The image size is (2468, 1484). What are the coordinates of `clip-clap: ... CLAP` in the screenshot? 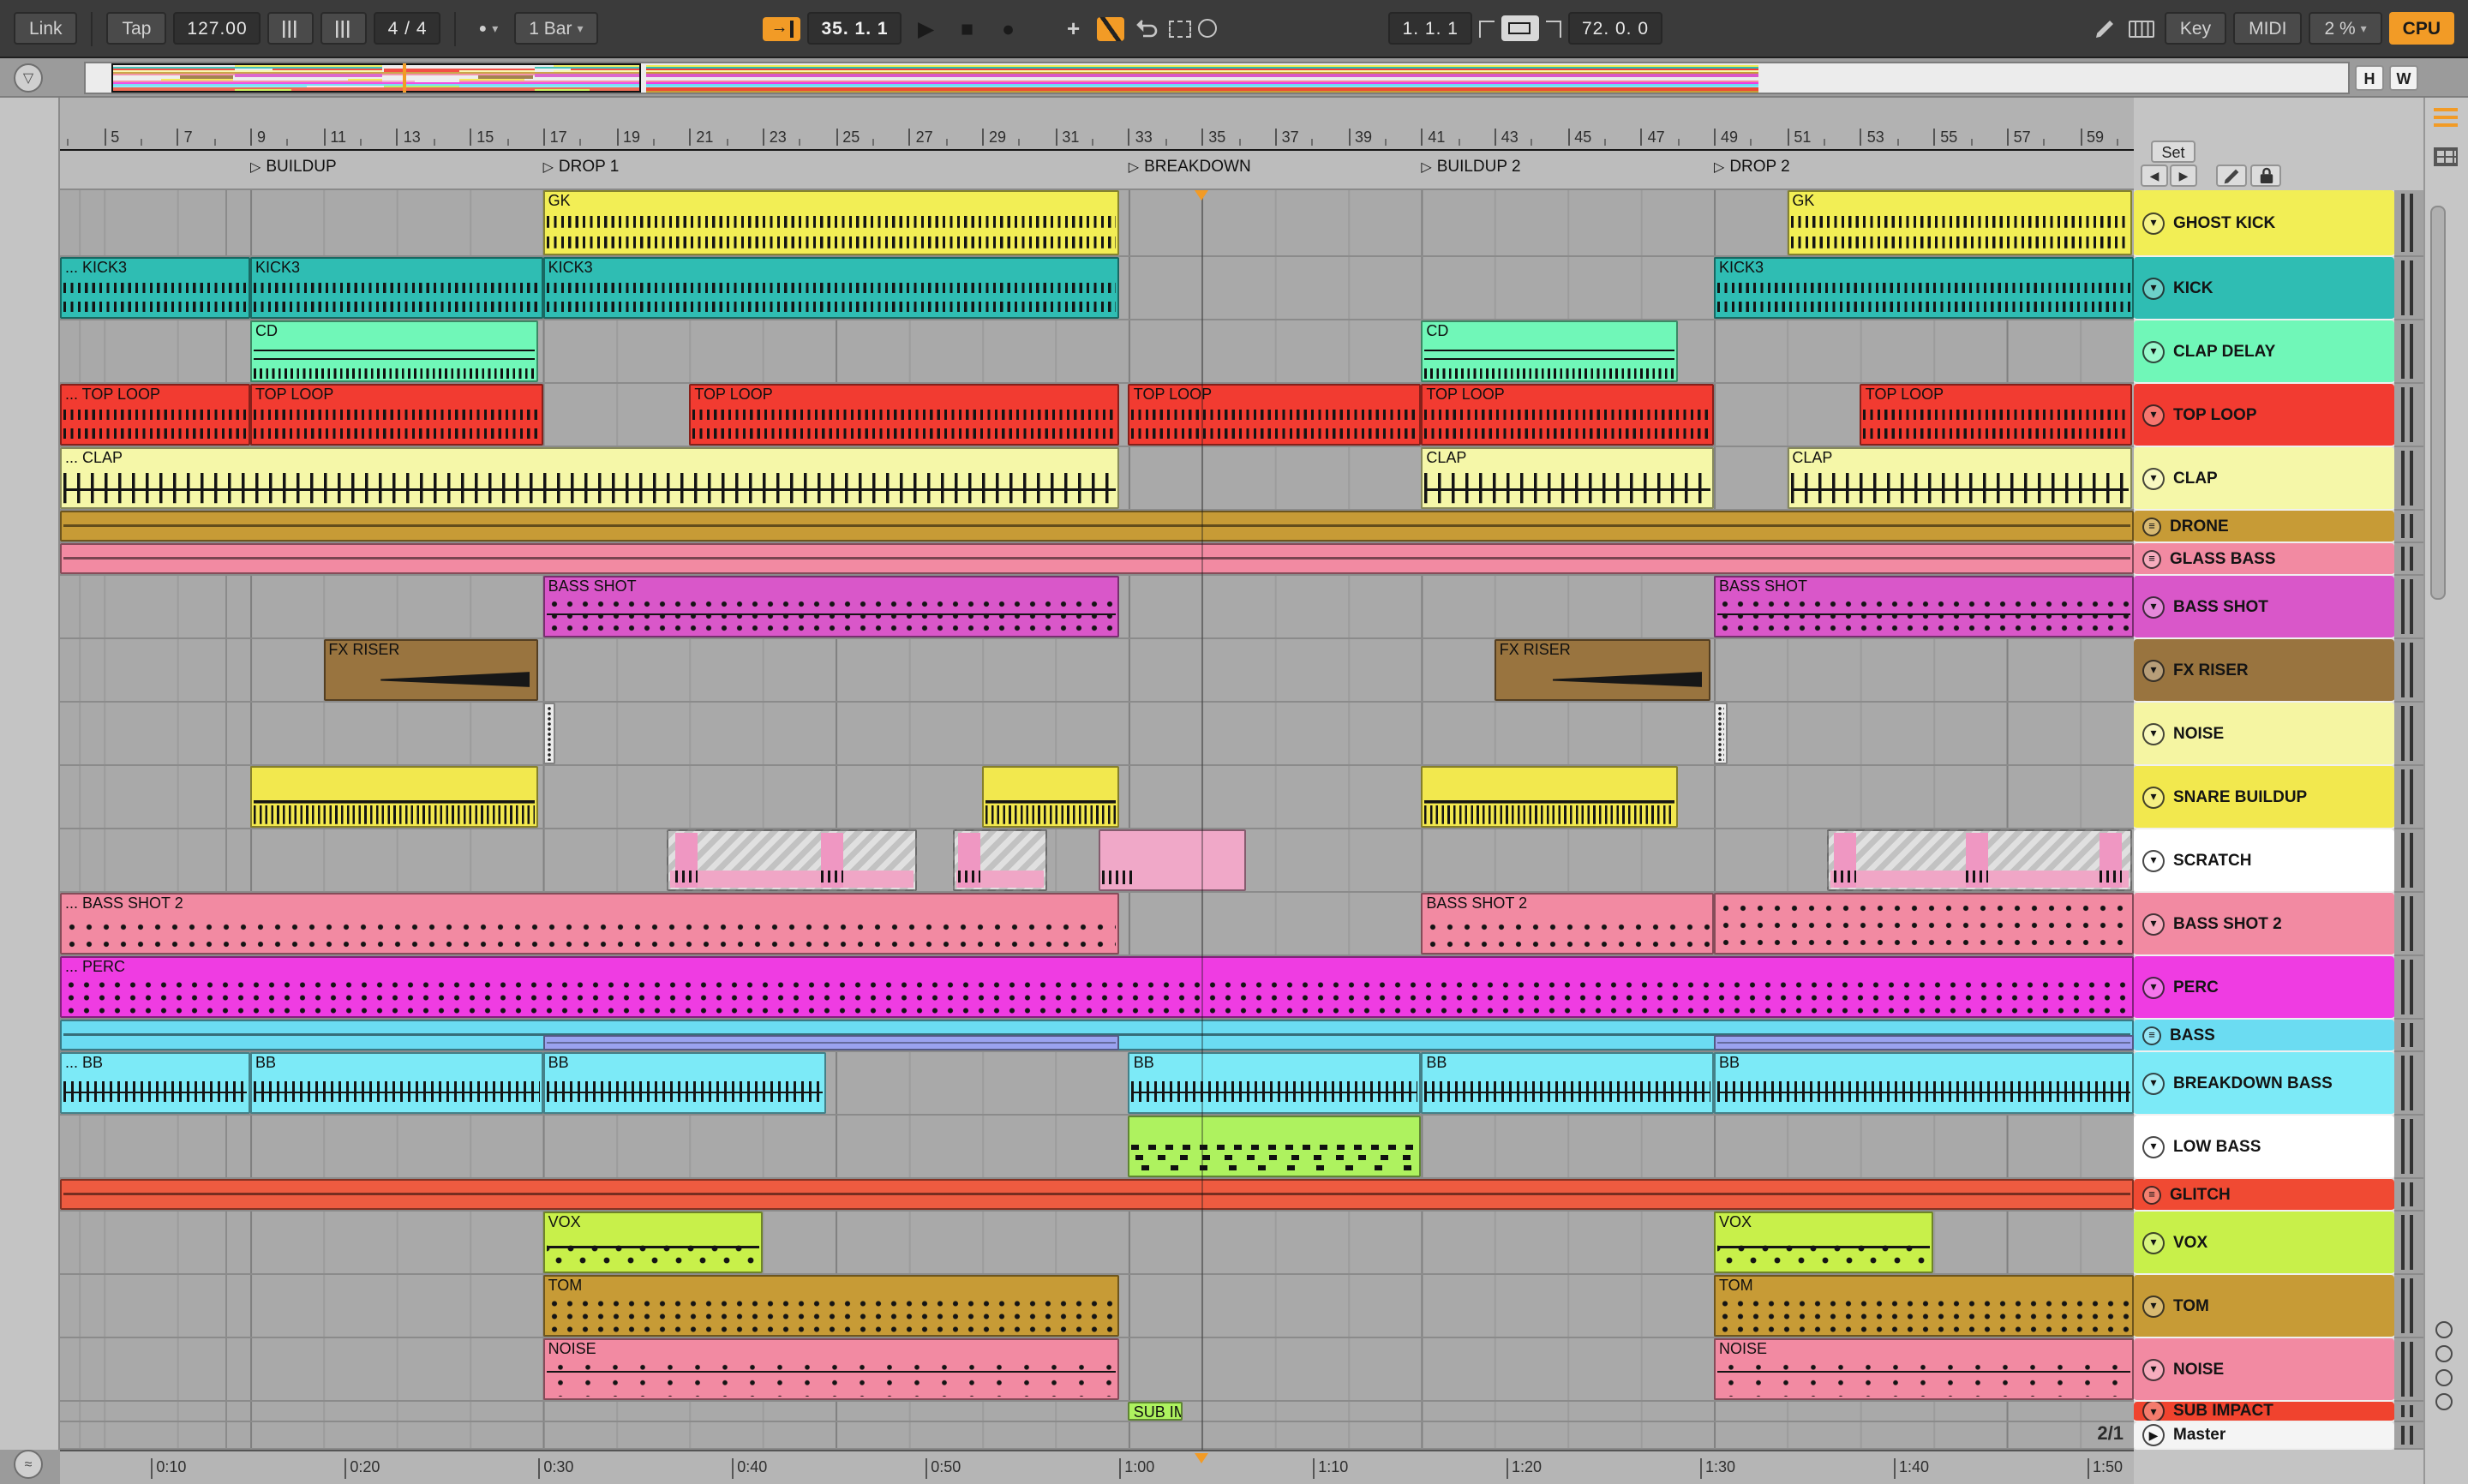 It's located at (590, 478).